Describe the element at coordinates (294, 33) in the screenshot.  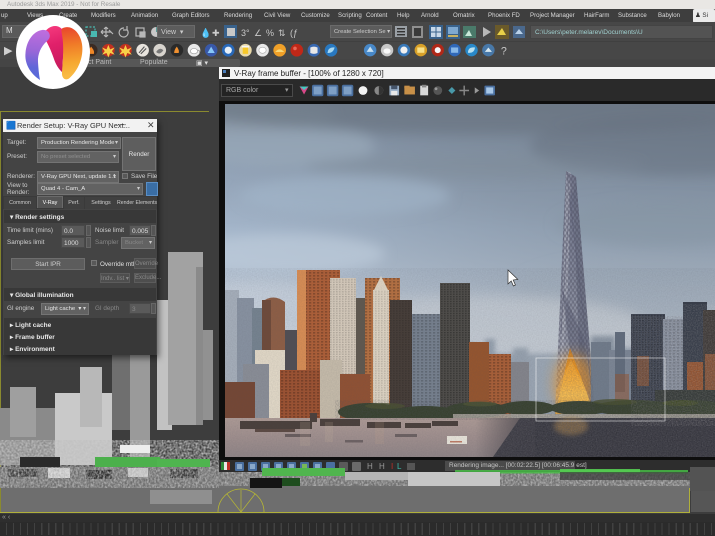
I see `svg-text: (ƒ` at that location.